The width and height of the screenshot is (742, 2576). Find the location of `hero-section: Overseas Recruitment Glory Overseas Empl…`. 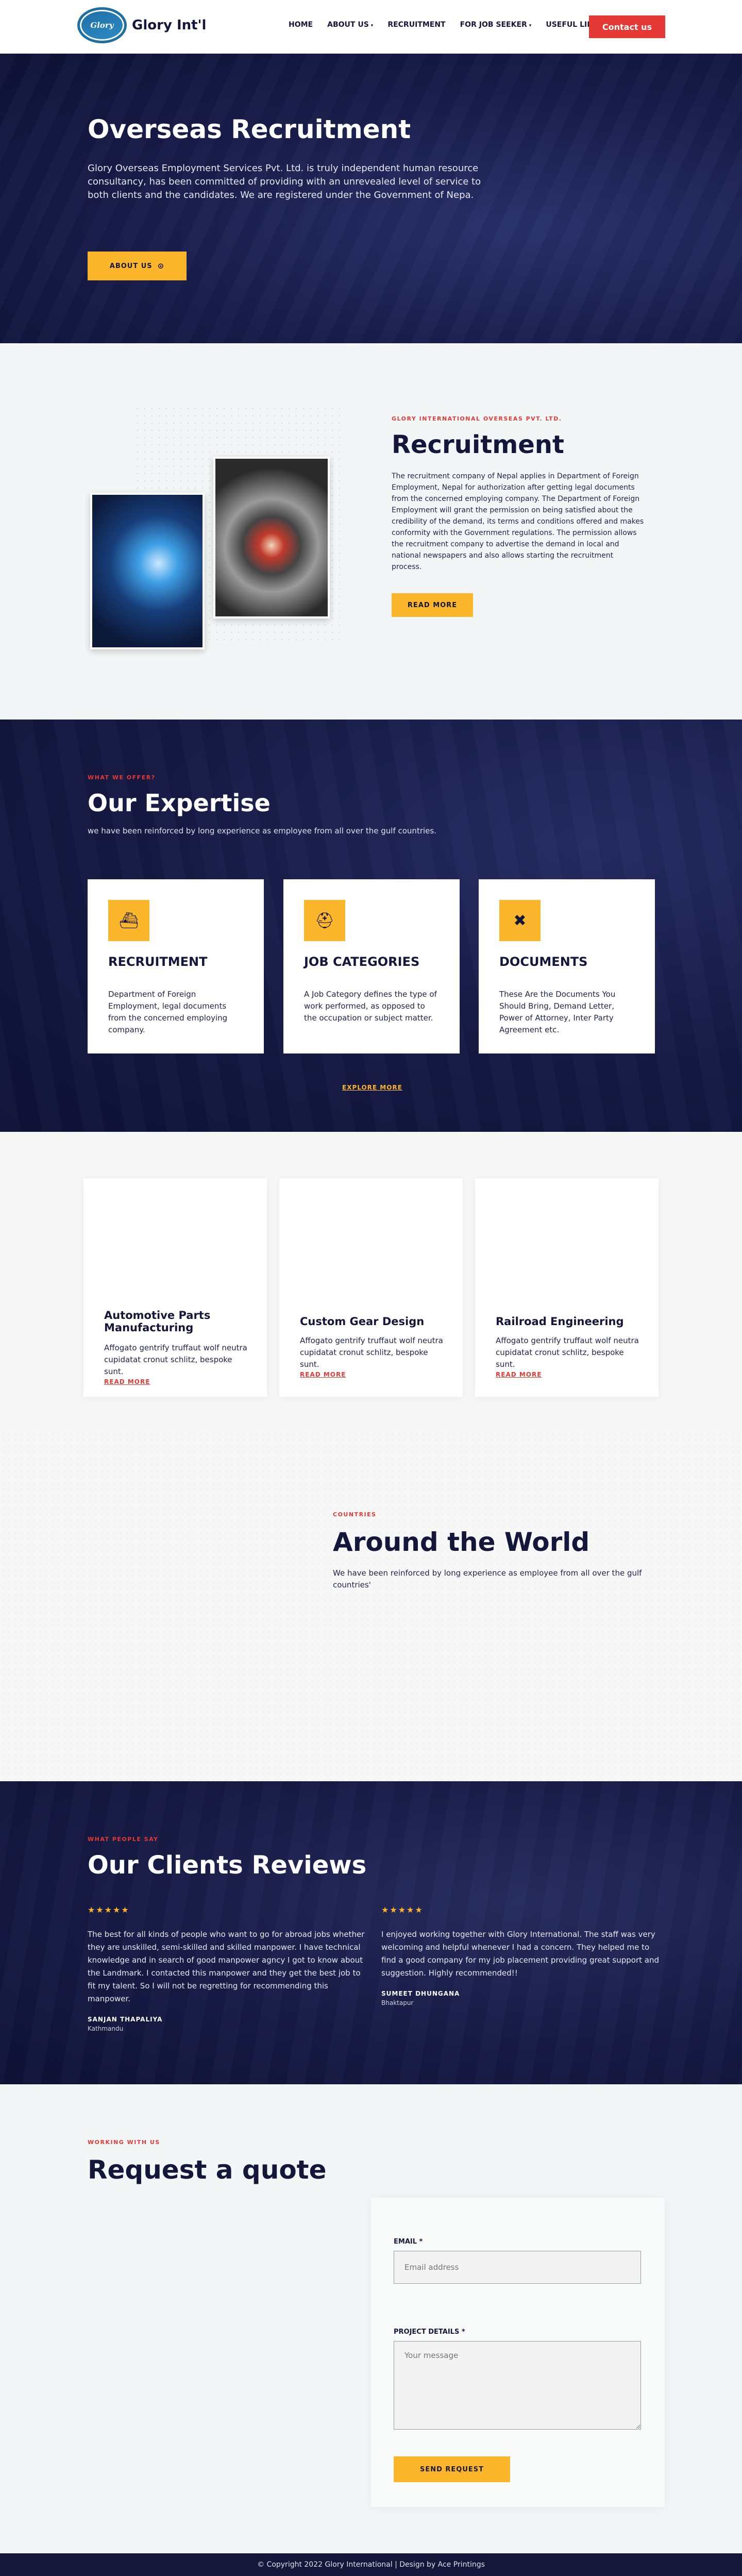

hero-section: Overseas Recruitment Glory Overseas Empl… is located at coordinates (371, 198).